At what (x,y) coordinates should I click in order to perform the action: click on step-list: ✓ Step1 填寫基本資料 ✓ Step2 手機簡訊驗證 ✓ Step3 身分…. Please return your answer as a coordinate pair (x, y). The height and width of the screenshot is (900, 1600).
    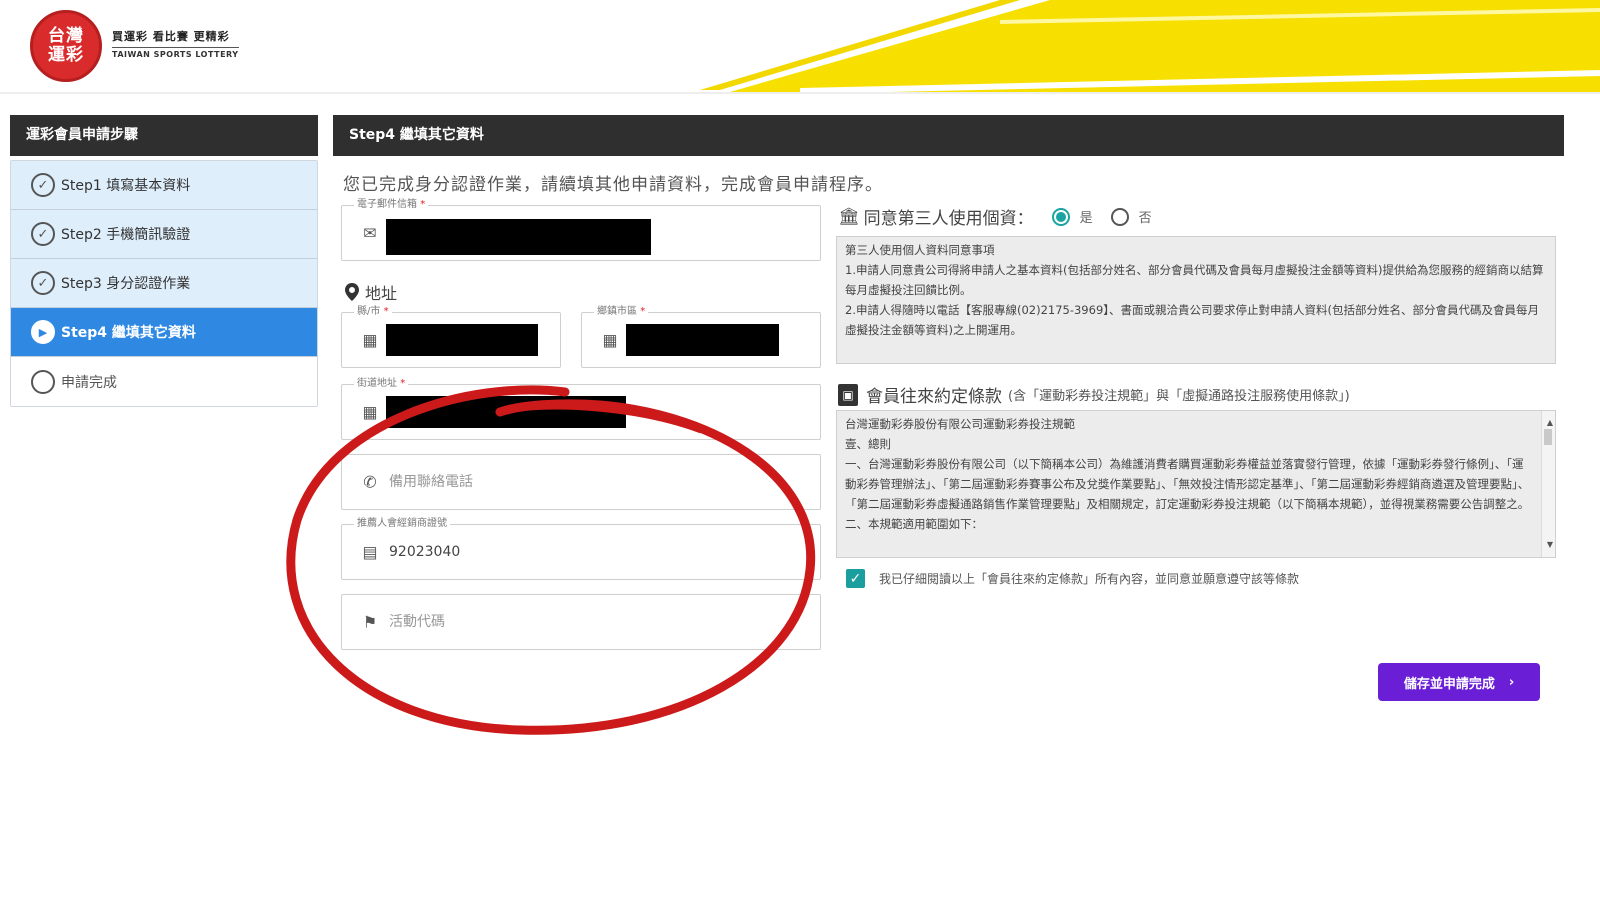
    Looking at the image, I should click on (164, 283).